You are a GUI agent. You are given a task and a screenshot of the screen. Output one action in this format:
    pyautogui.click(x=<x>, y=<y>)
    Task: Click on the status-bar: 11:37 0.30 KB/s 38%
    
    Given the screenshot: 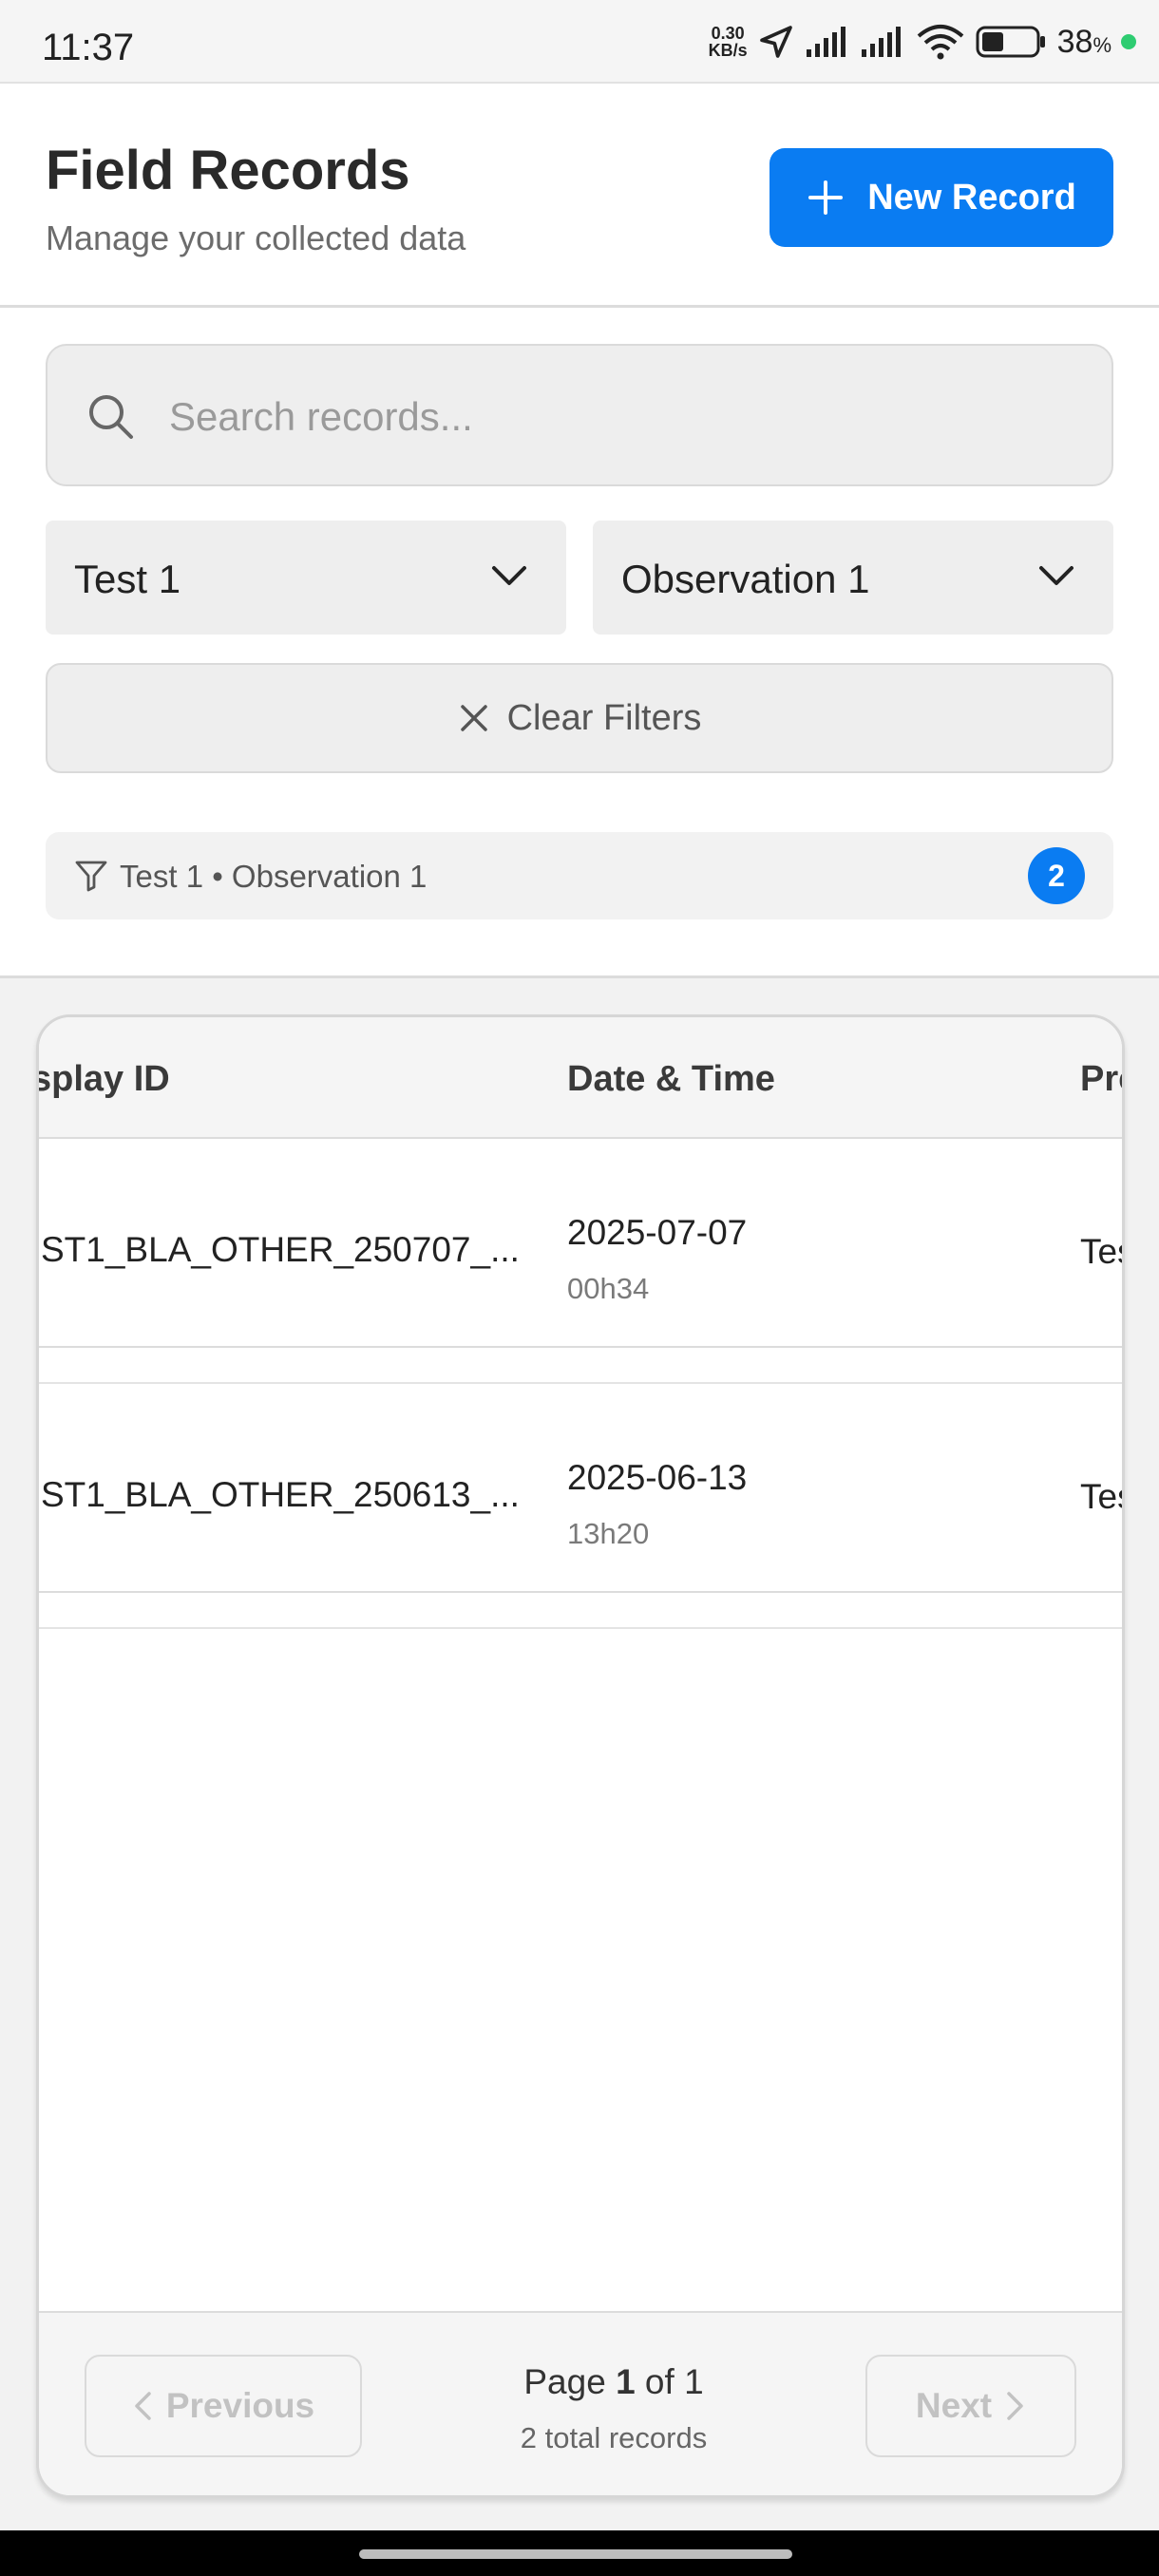 What is the action you would take?
    pyautogui.click(x=579, y=41)
    